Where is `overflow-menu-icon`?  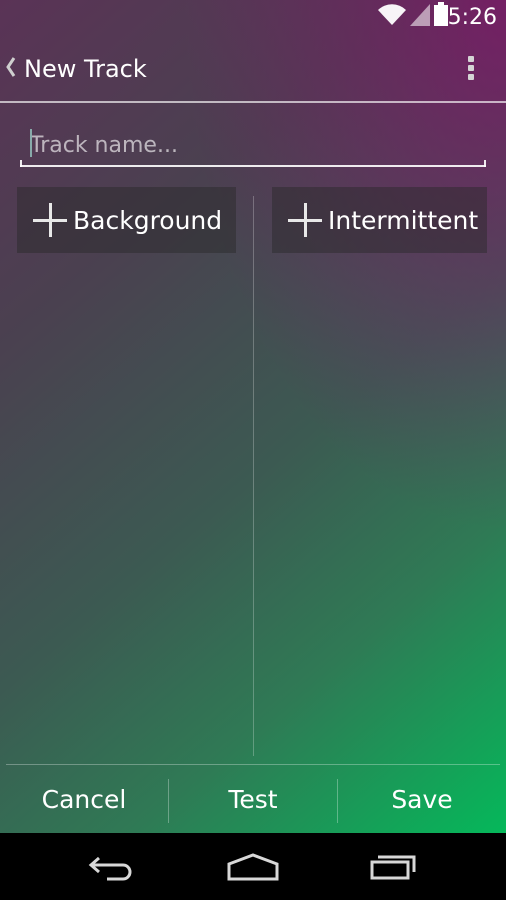 overflow-menu-icon is located at coordinates (471, 71).